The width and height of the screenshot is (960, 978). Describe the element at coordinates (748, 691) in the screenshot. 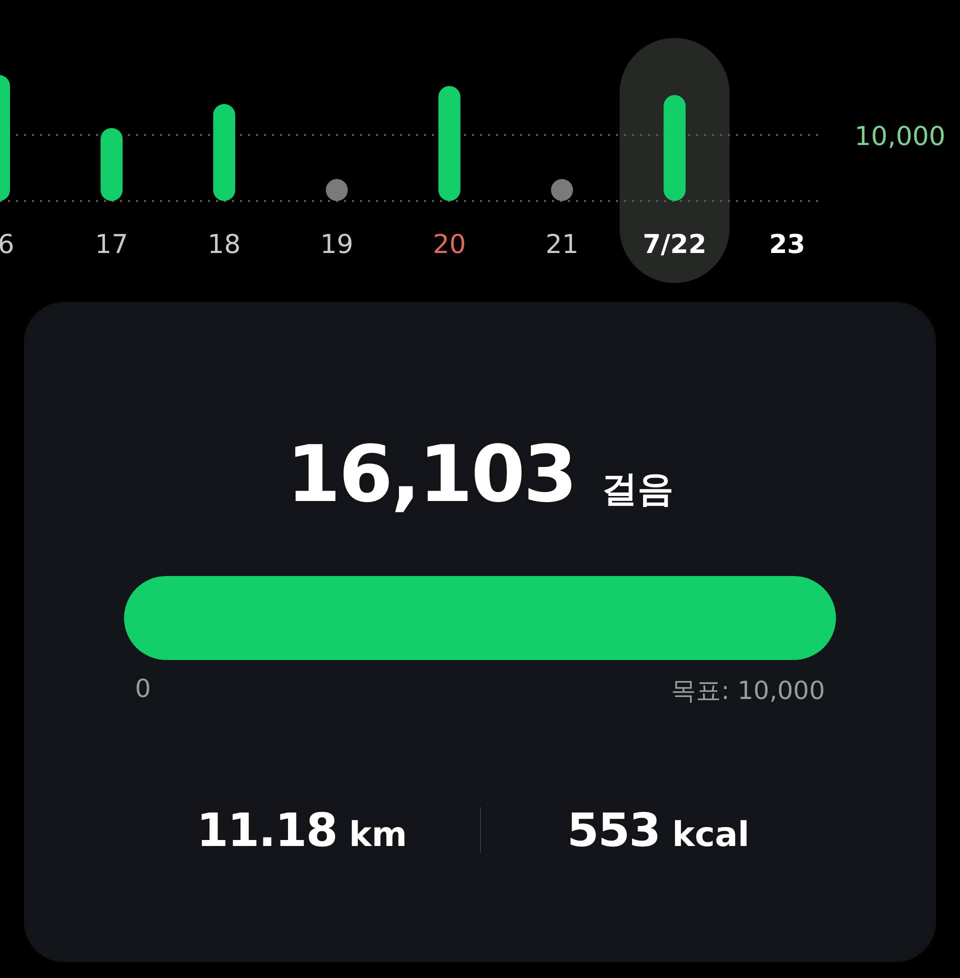

I see `goal-label: 목표: 10,000` at that location.